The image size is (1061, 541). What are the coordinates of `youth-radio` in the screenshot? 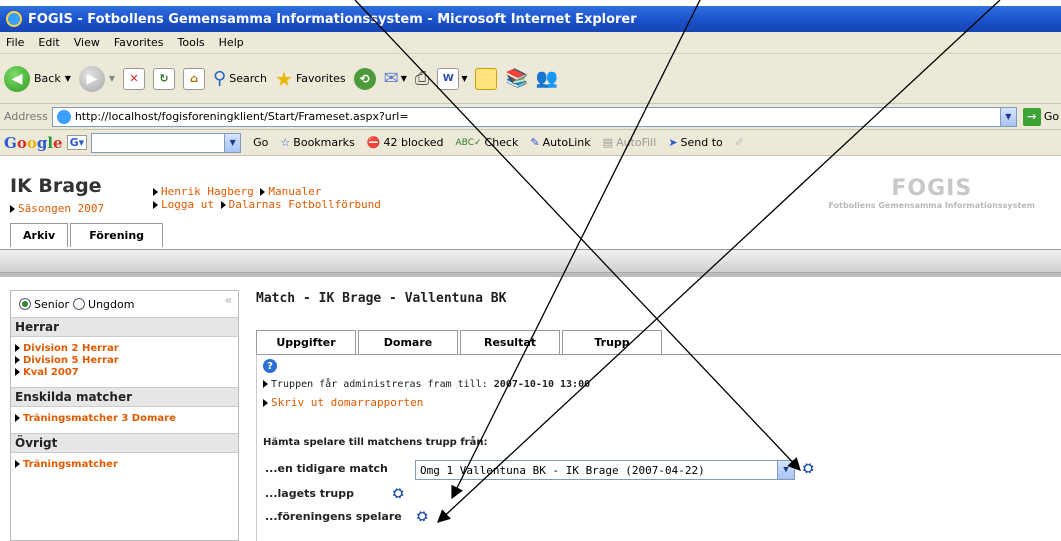 It's located at (79, 304).